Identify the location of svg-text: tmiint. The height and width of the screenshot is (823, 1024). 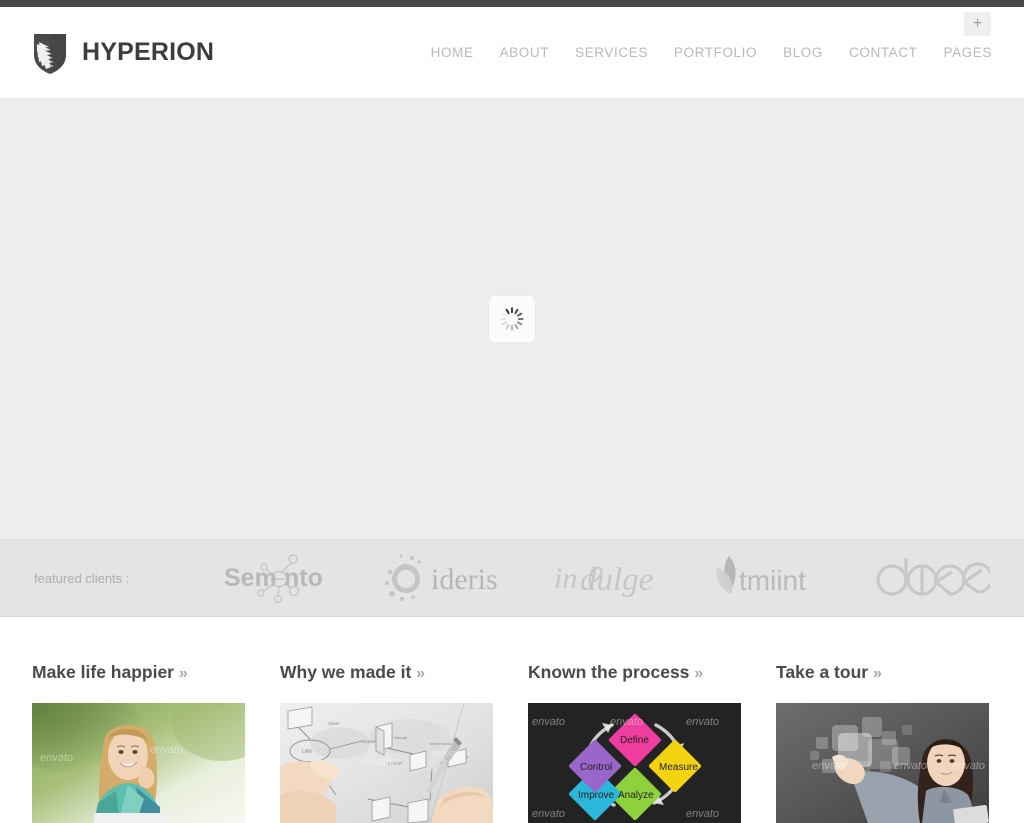
(772, 580).